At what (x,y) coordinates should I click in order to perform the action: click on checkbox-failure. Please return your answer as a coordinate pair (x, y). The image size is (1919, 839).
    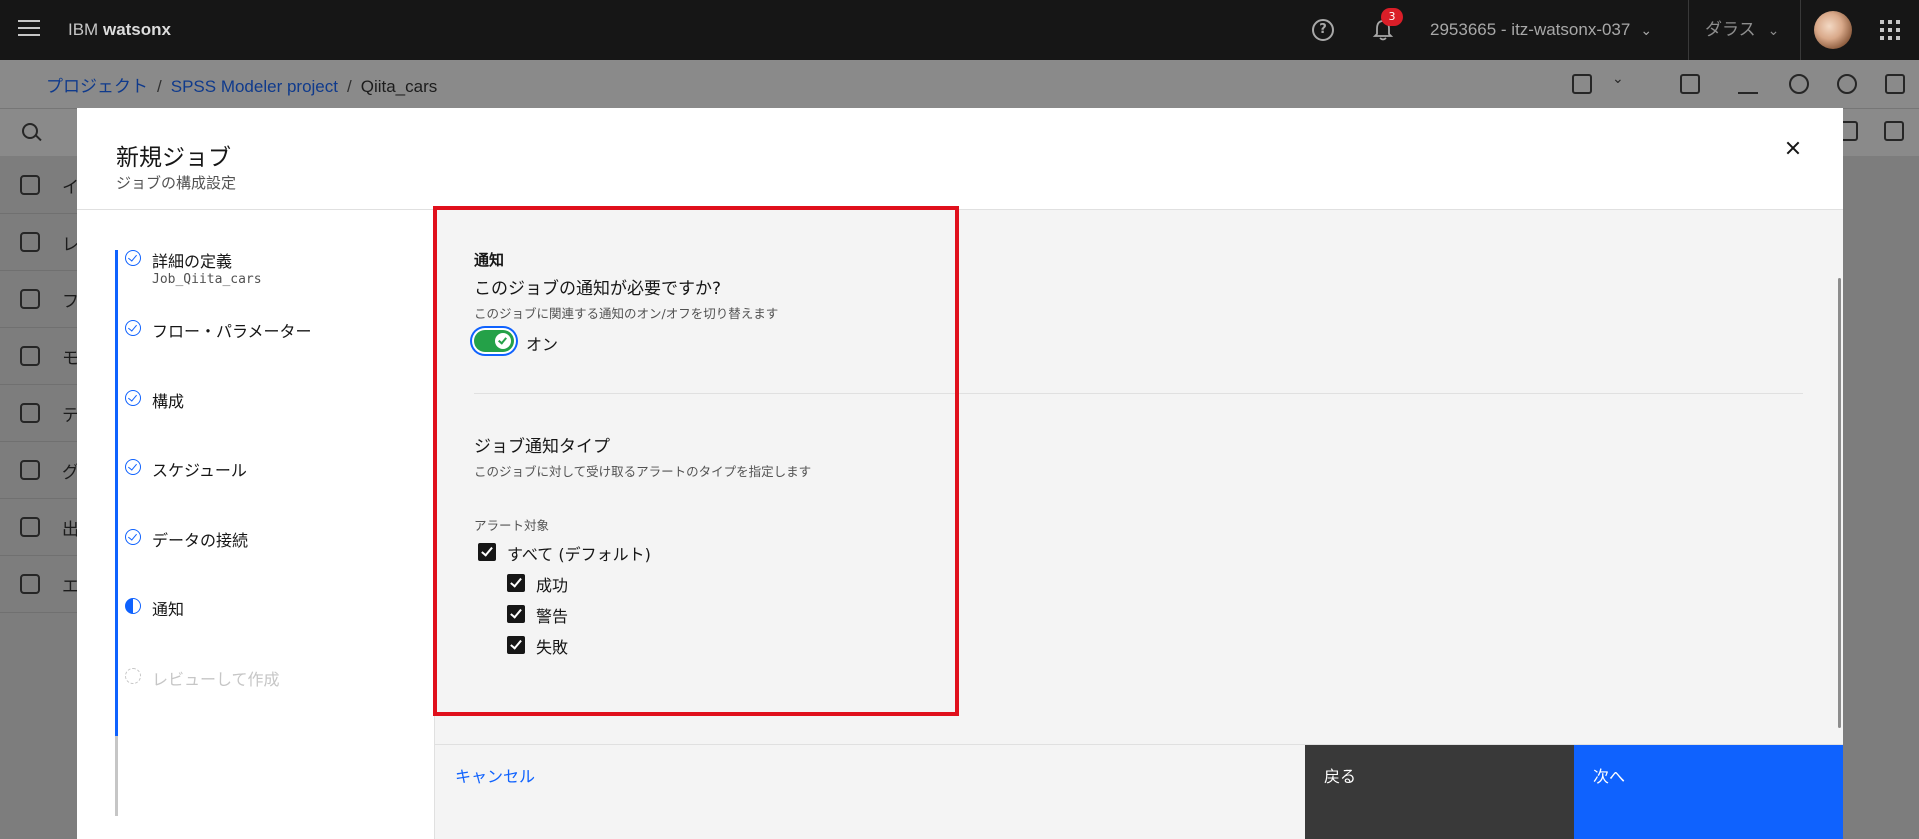
    Looking at the image, I should click on (516, 645).